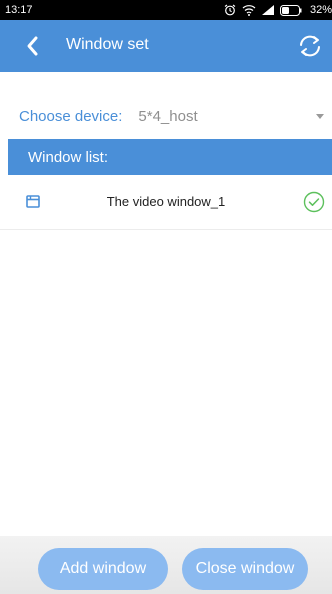 The image size is (332, 594). I want to click on back-arrow-icon, so click(32, 46).